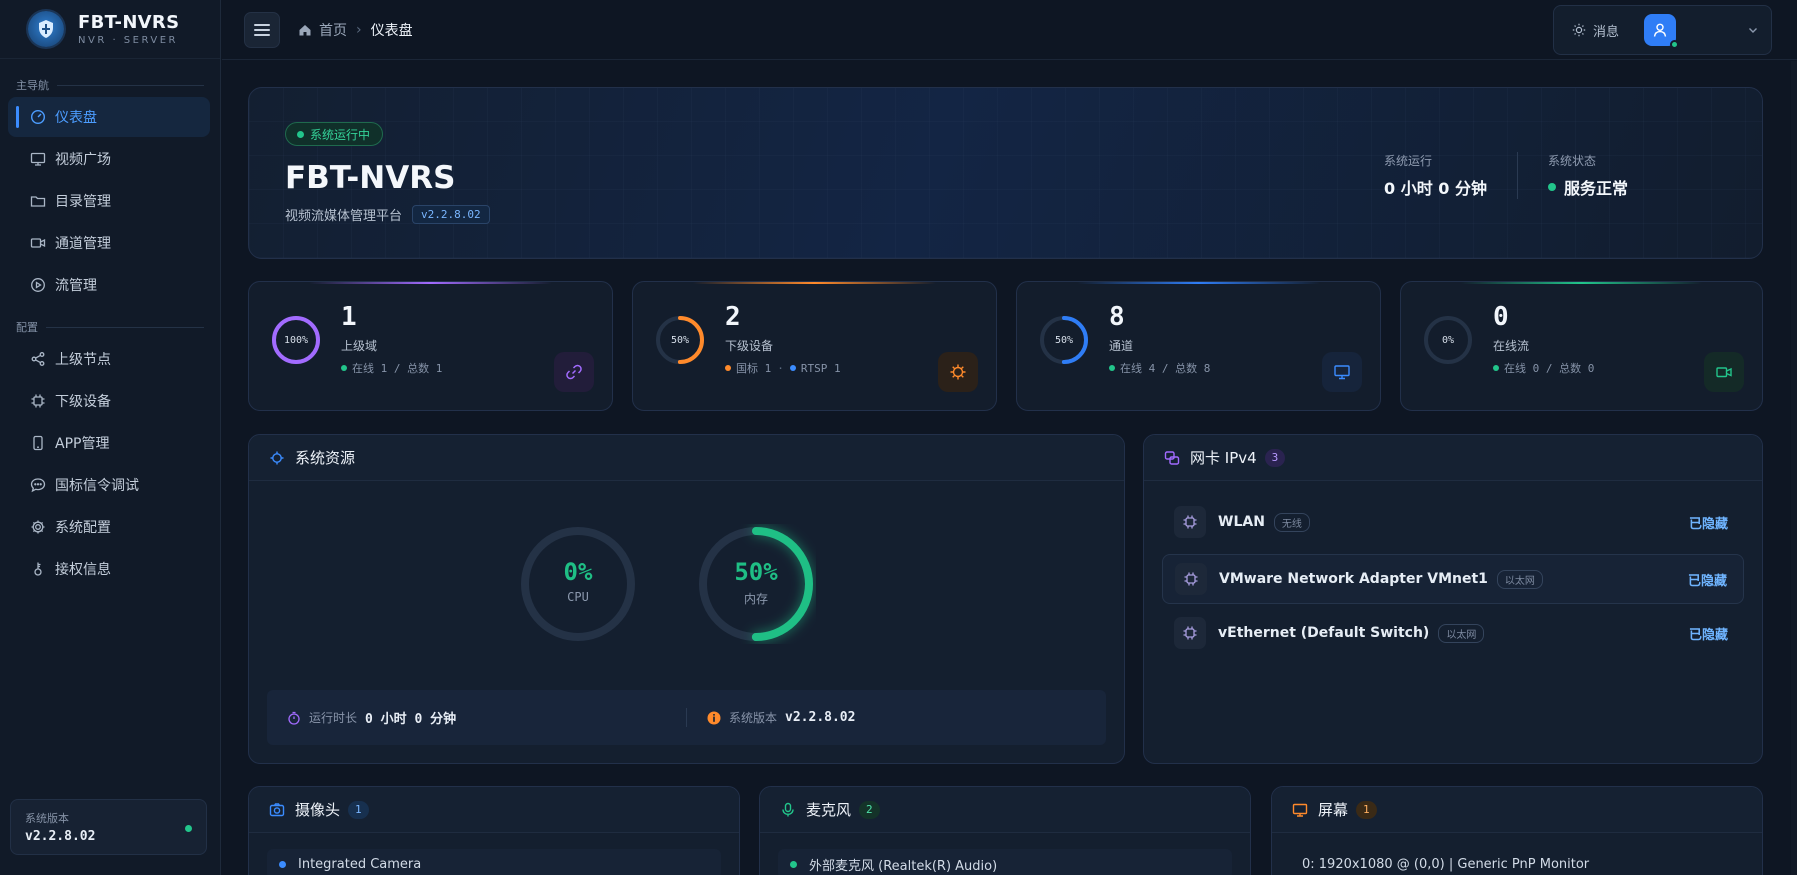 This screenshot has width=1797, height=875. Describe the element at coordinates (109, 117) in the screenshot. I see `sidebar-item-dashboard: 仪表盘` at that location.